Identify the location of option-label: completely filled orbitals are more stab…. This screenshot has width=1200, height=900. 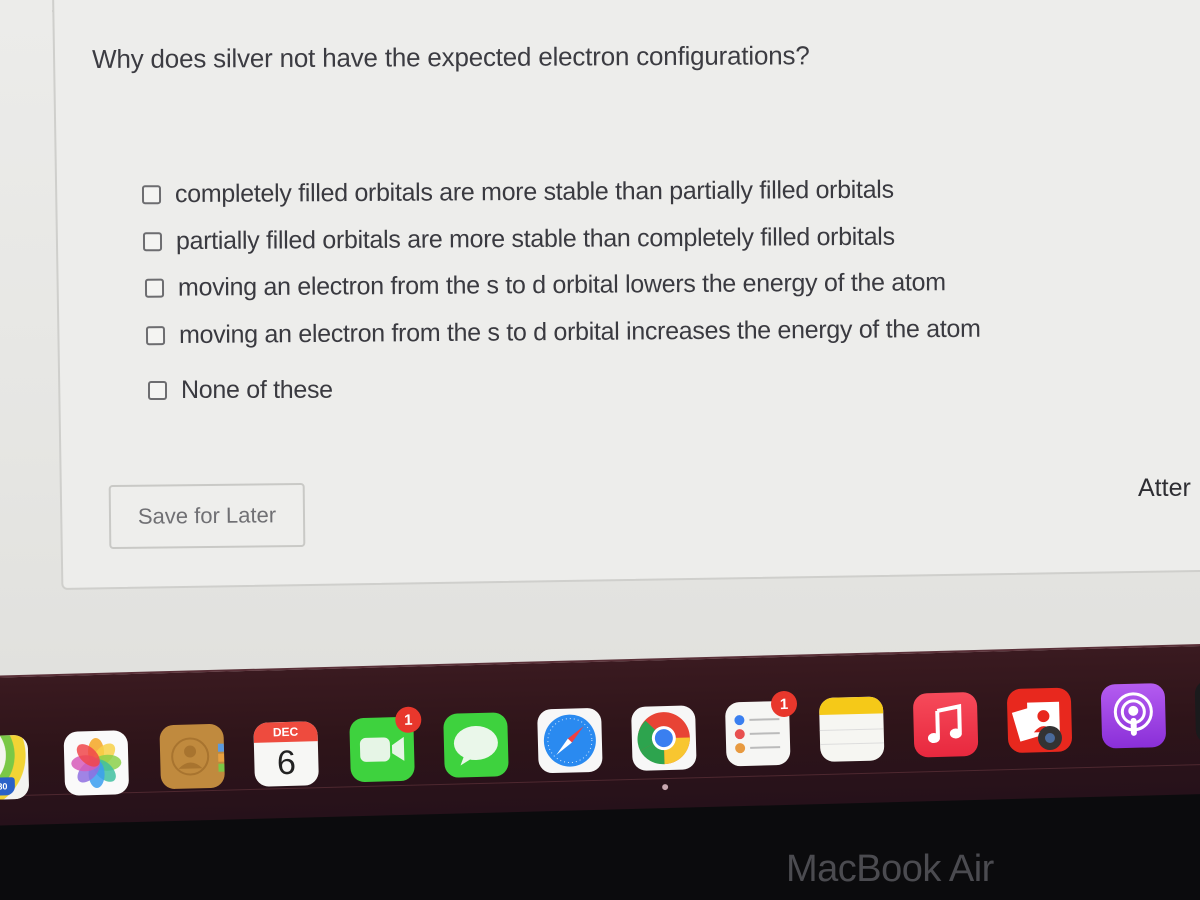
(534, 192).